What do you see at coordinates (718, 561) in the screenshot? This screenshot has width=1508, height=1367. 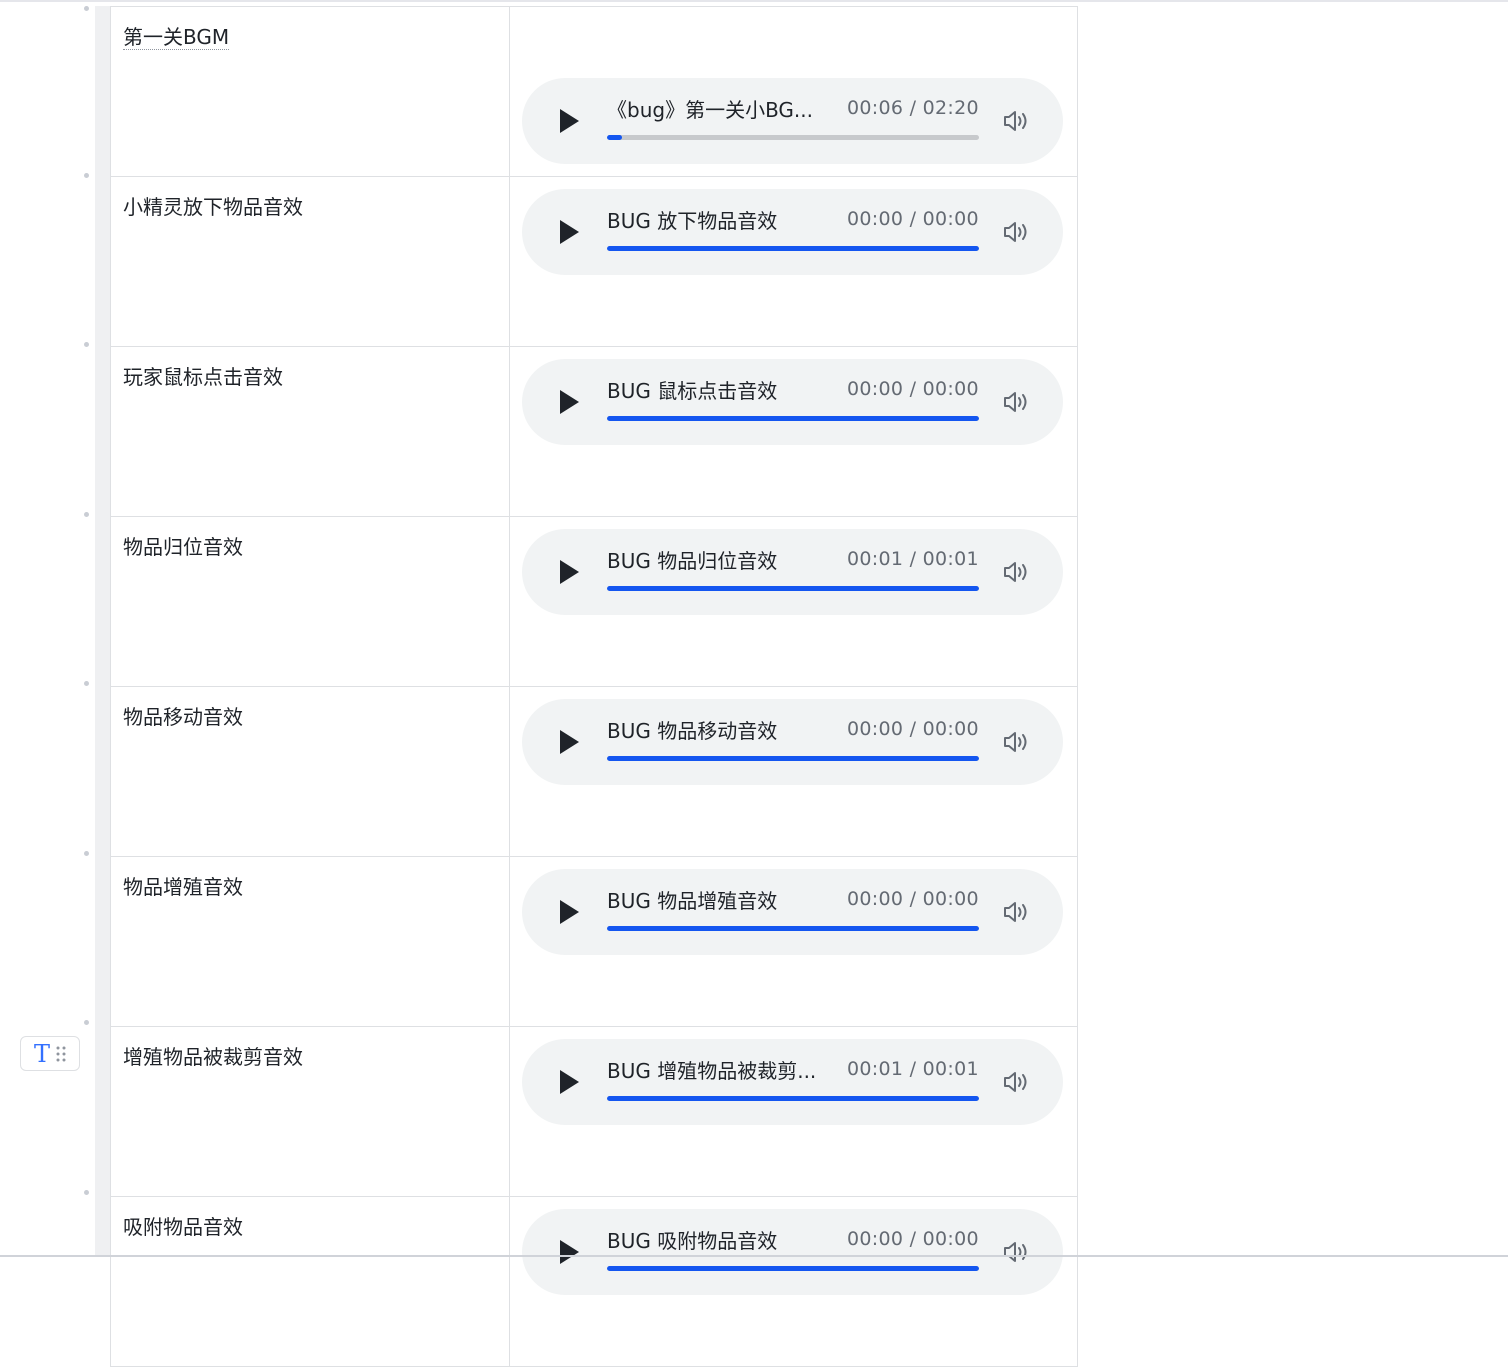 I see `track-title: BUG 物品归位音效` at bounding box center [718, 561].